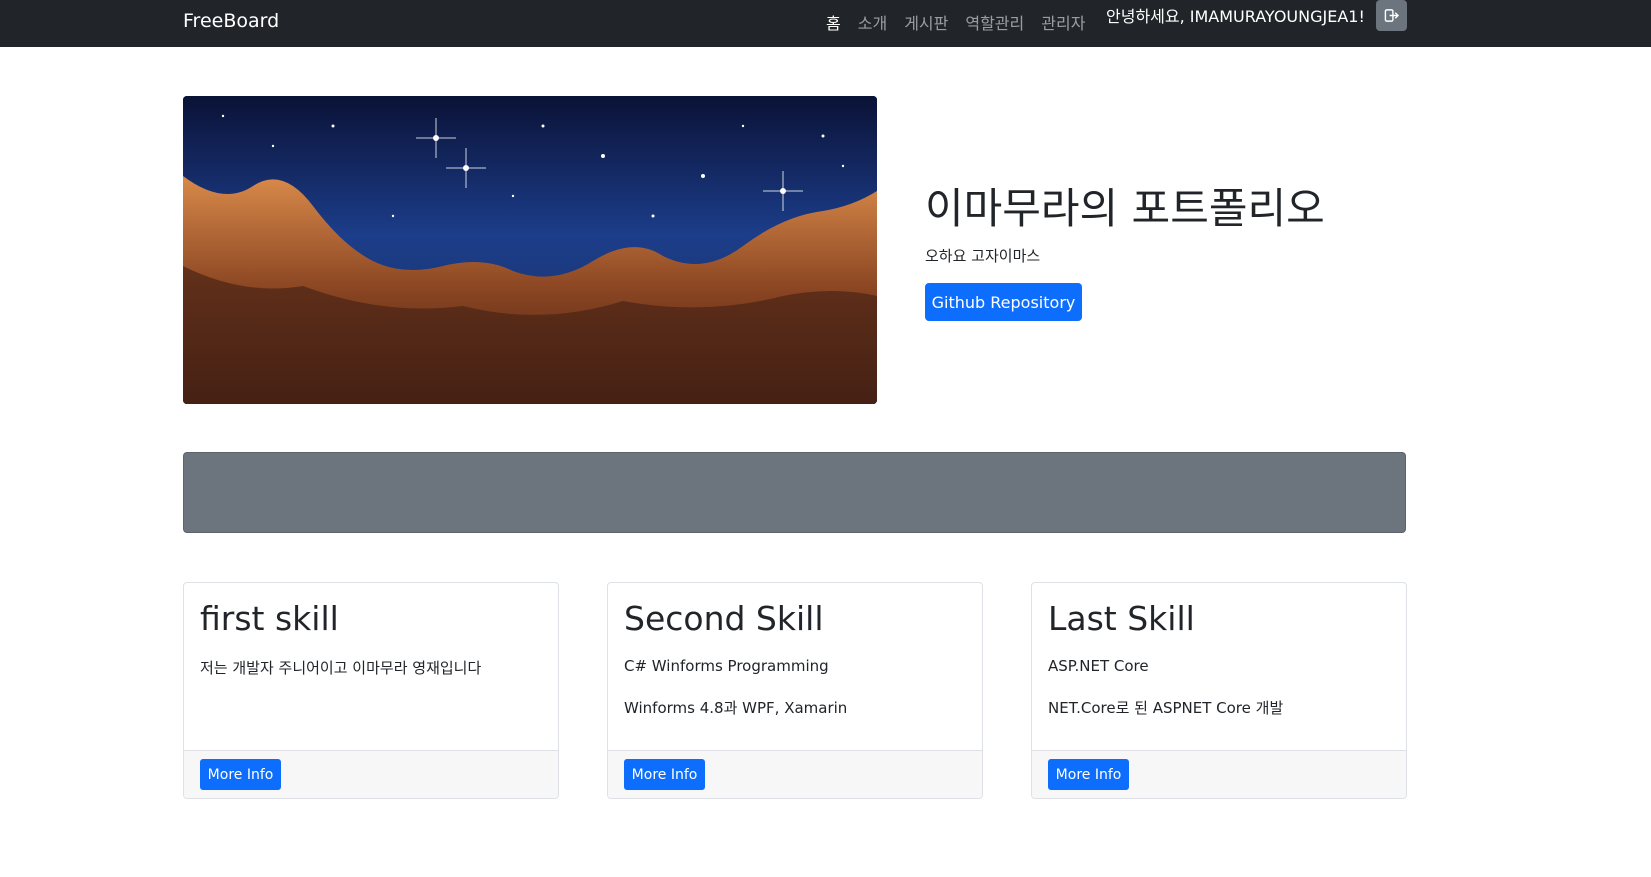  What do you see at coordinates (1125, 208) in the screenshot?
I see `hero-title: 이마무라의 포트폴리오` at bounding box center [1125, 208].